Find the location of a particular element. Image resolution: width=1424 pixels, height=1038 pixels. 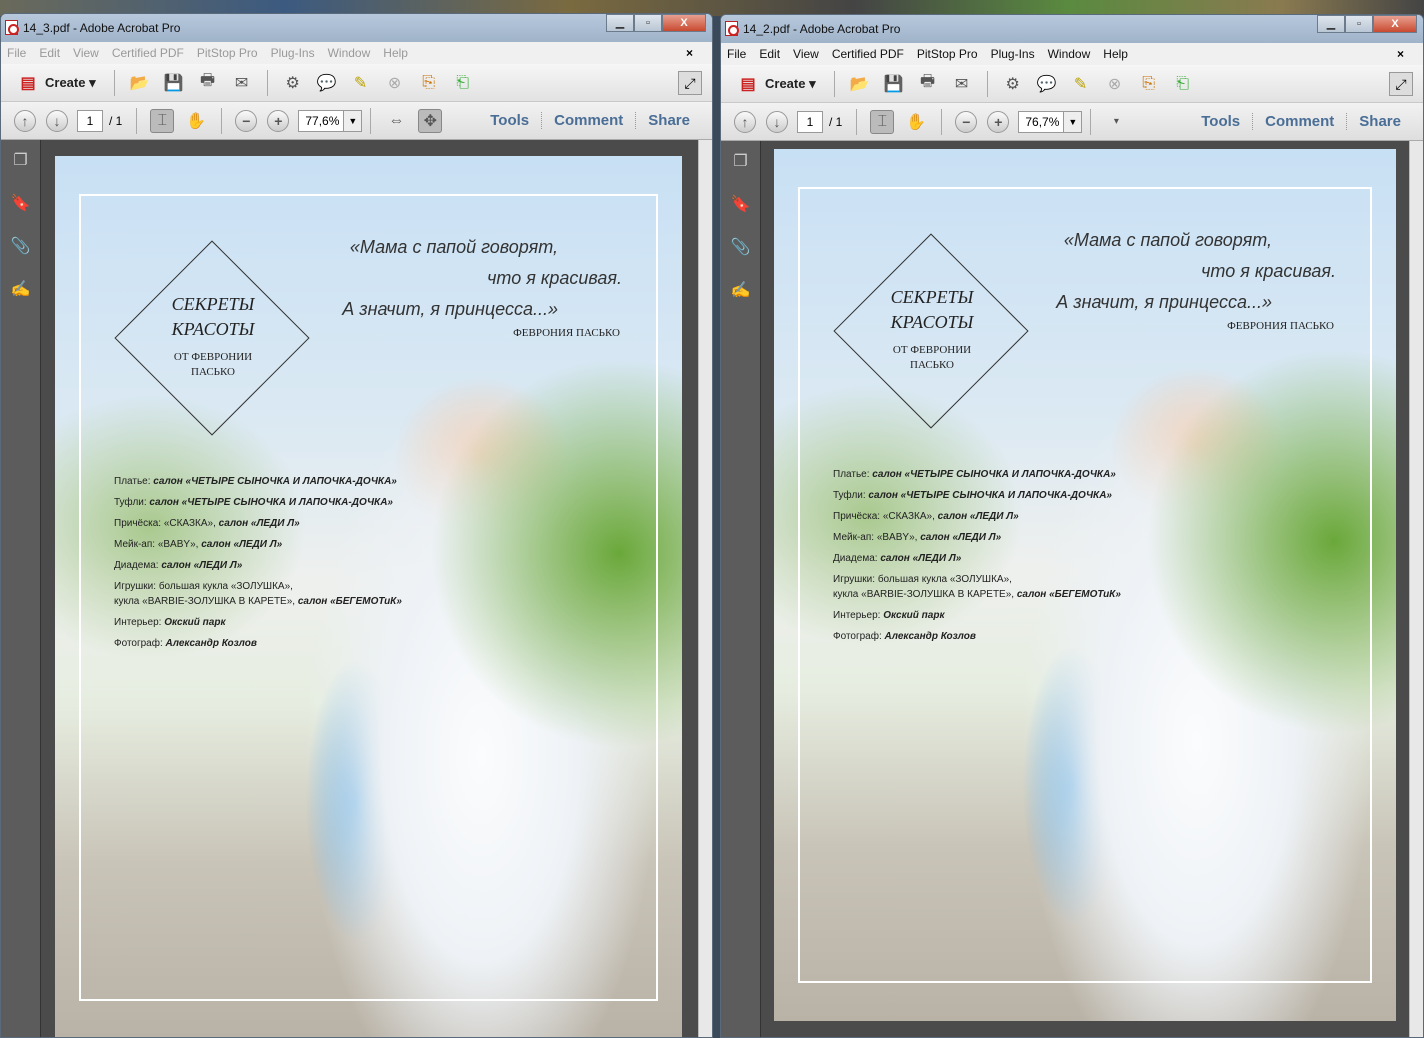

title-bar: 14_3.pdf - Adobe Acrobat Pro ▁ ▫ X is located at coordinates (356, 28).